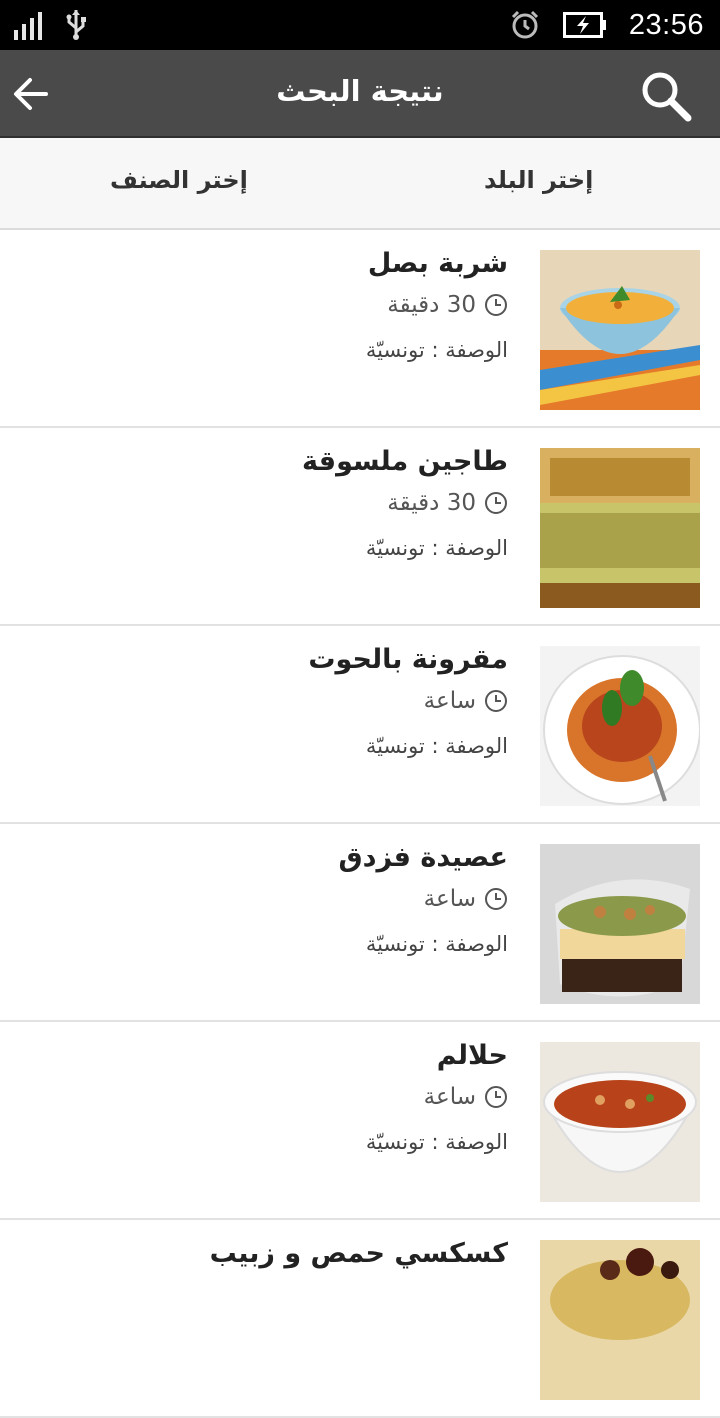  What do you see at coordinates (584, 25) in the screenshot?
I see `battery-charging-icon` at bounding box center [584, 25].